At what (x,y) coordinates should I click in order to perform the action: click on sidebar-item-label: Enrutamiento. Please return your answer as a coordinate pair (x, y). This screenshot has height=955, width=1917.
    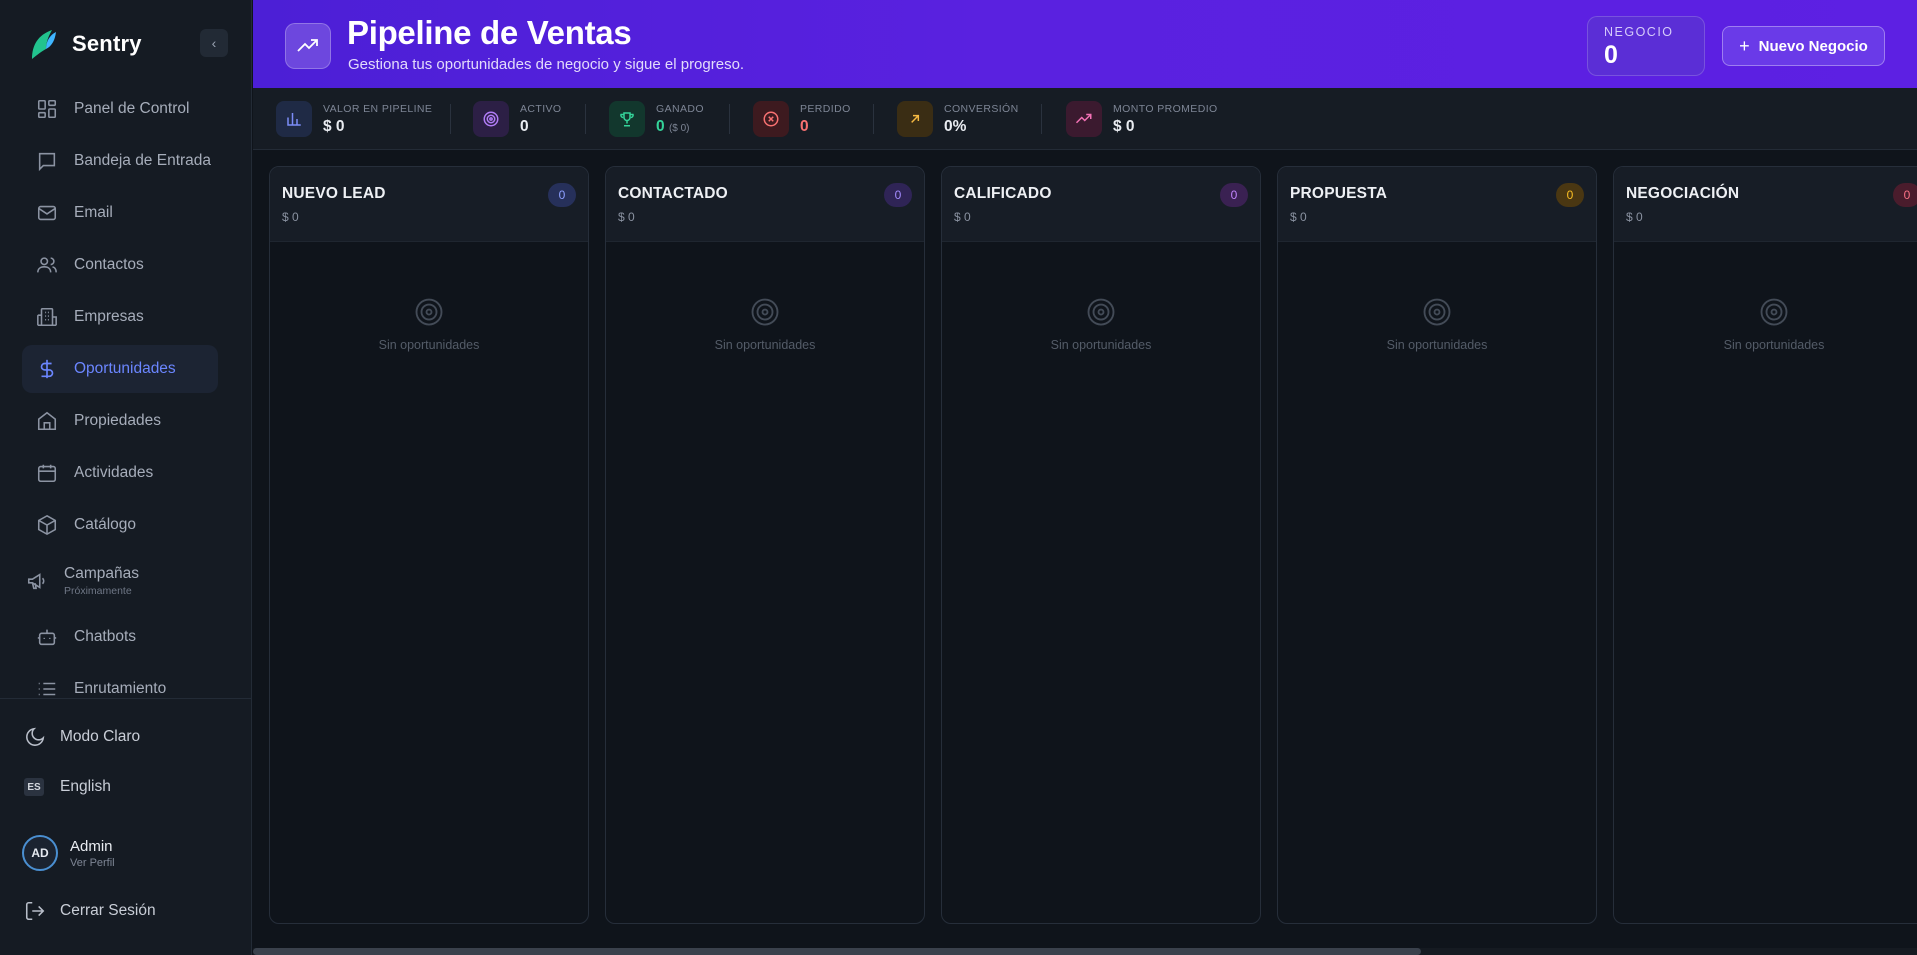
    Looking at the image, I should click on (120, 688).